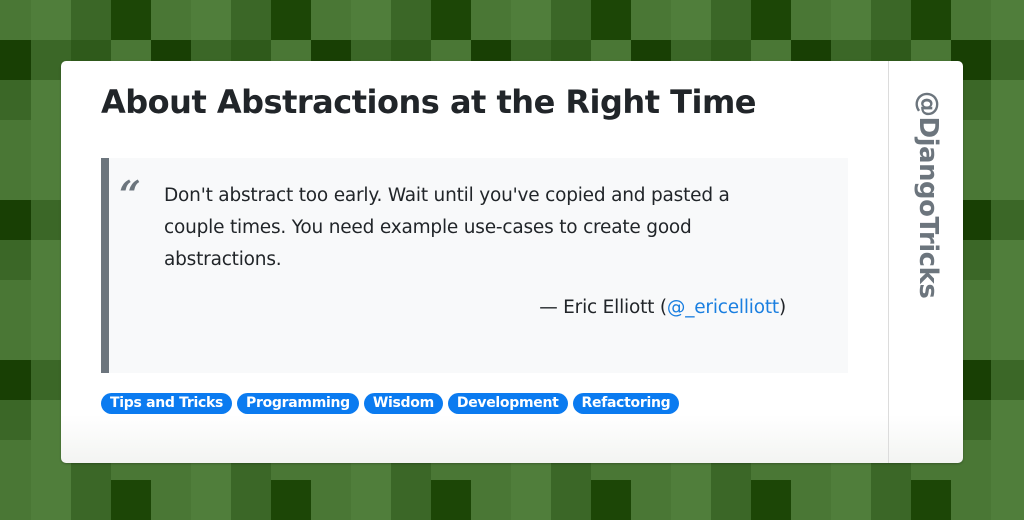 Image resolution: width=1024 pixels, height=520 pixels. I want to click on attribution-suffix: ), so click(782, 307).